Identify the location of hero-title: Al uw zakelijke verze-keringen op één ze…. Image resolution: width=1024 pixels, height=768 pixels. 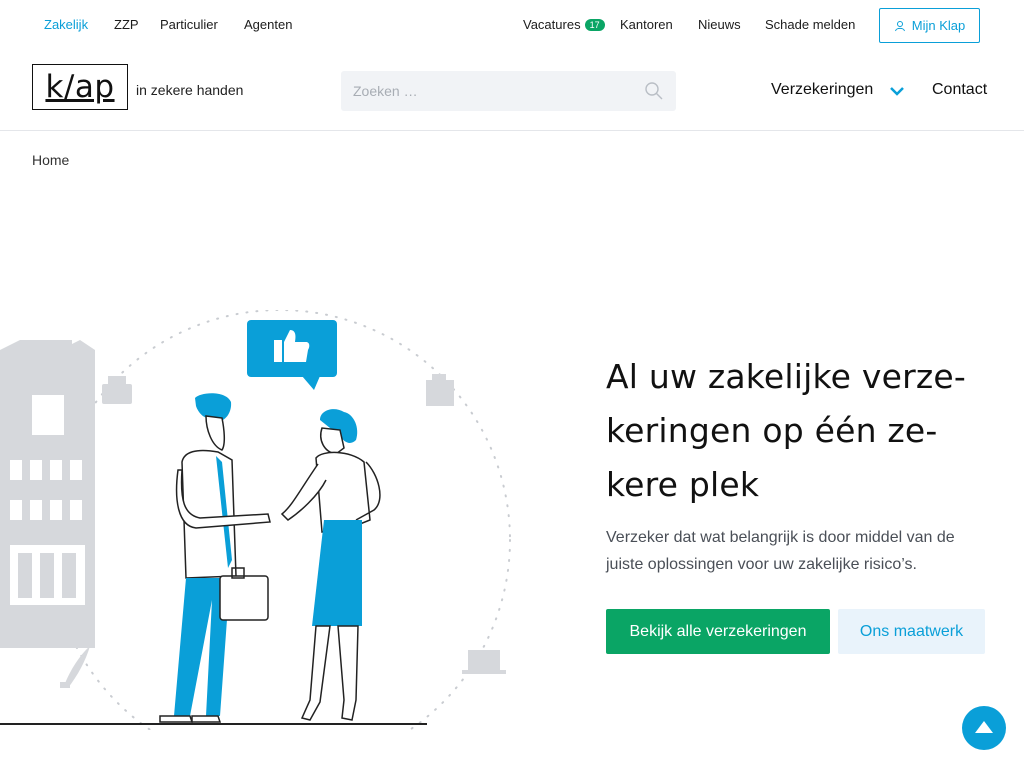
(786, 430).